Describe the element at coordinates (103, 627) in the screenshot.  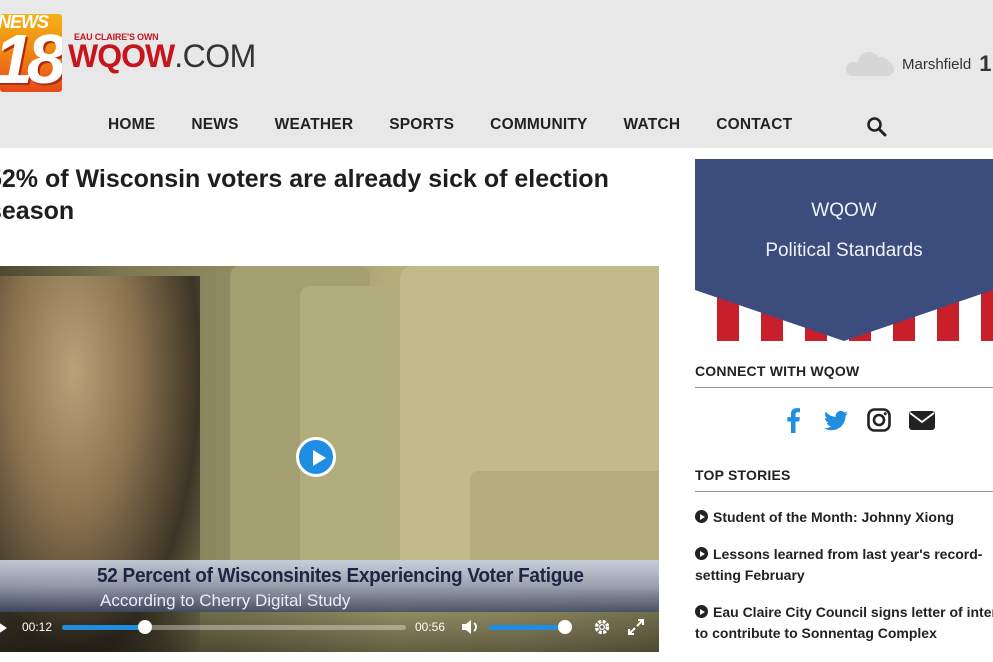
I see `seek-progress` at that location.